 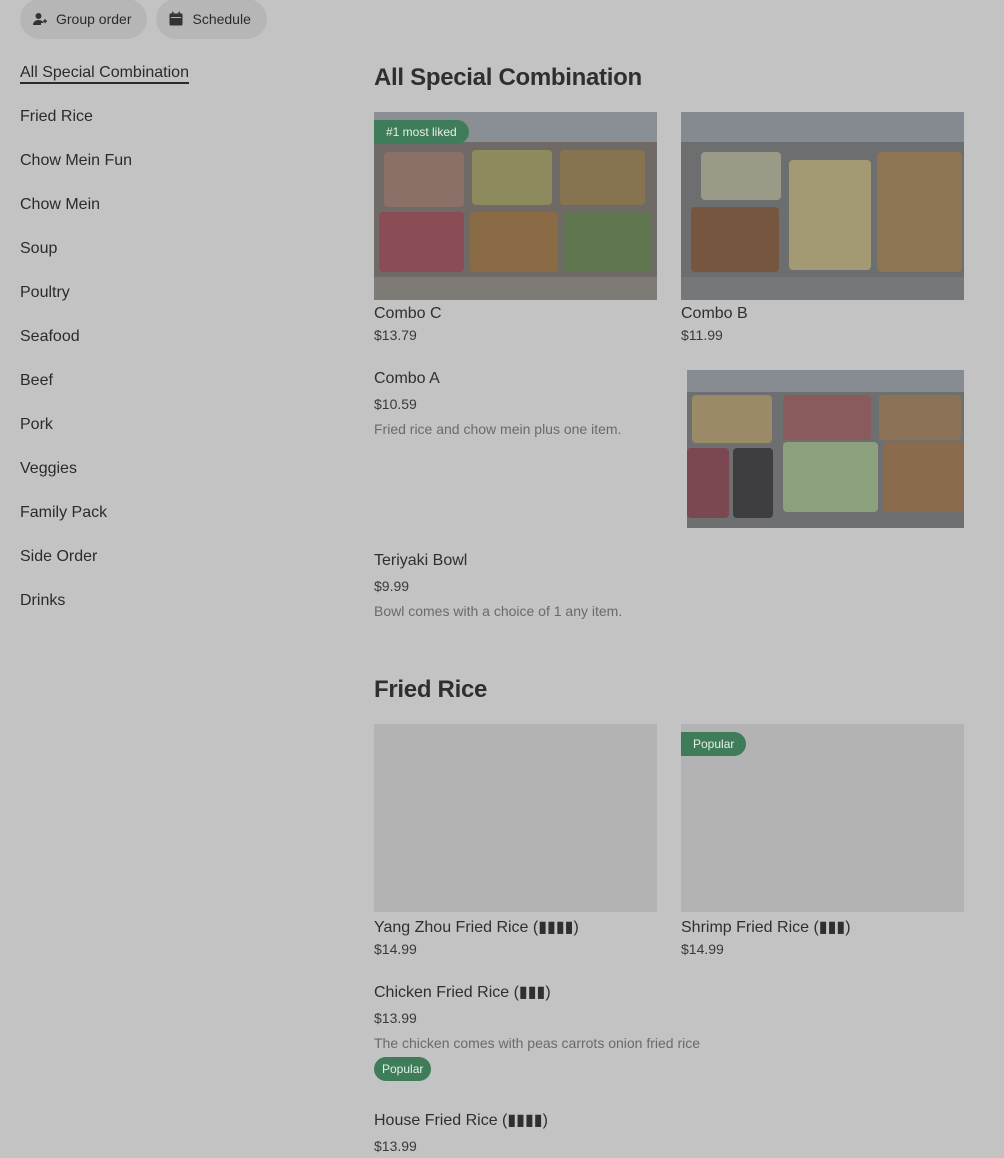 I want to click on sidebar-item-pork: Pork, so click(x=170, y=436).